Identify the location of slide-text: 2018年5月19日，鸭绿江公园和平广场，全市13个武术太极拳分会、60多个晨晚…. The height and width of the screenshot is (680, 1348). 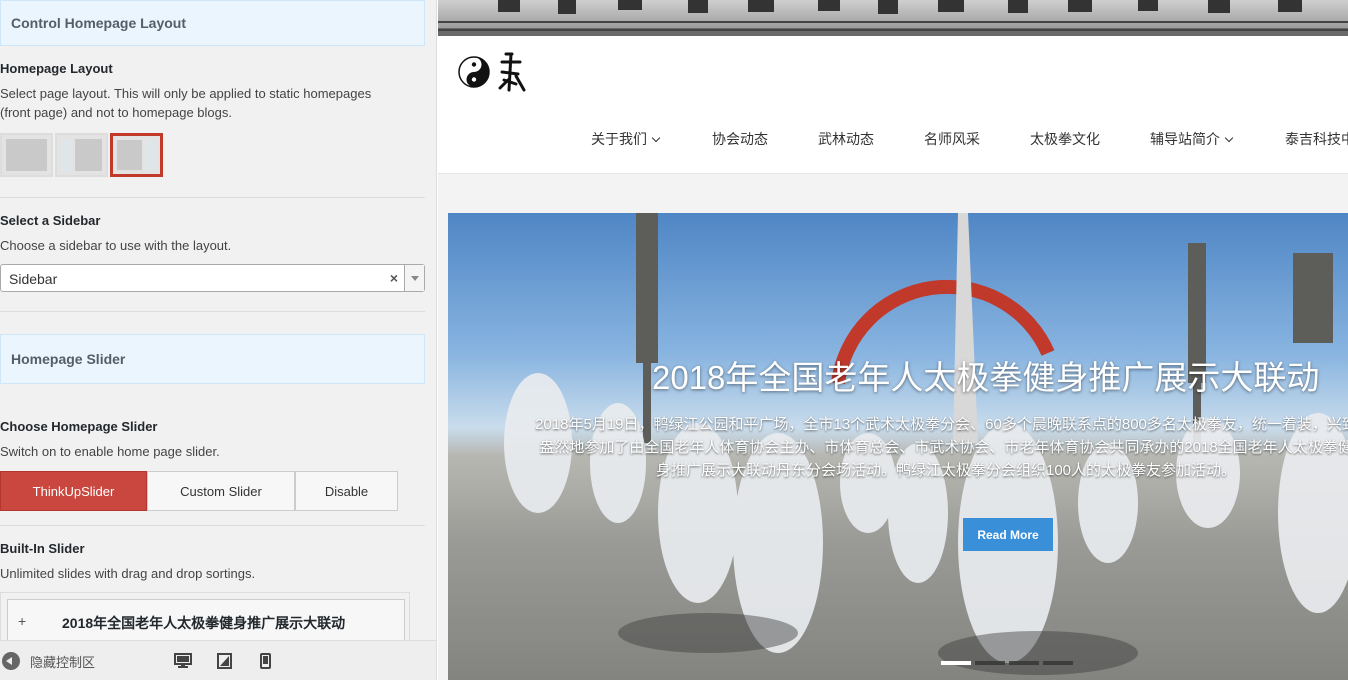
(941, 447).